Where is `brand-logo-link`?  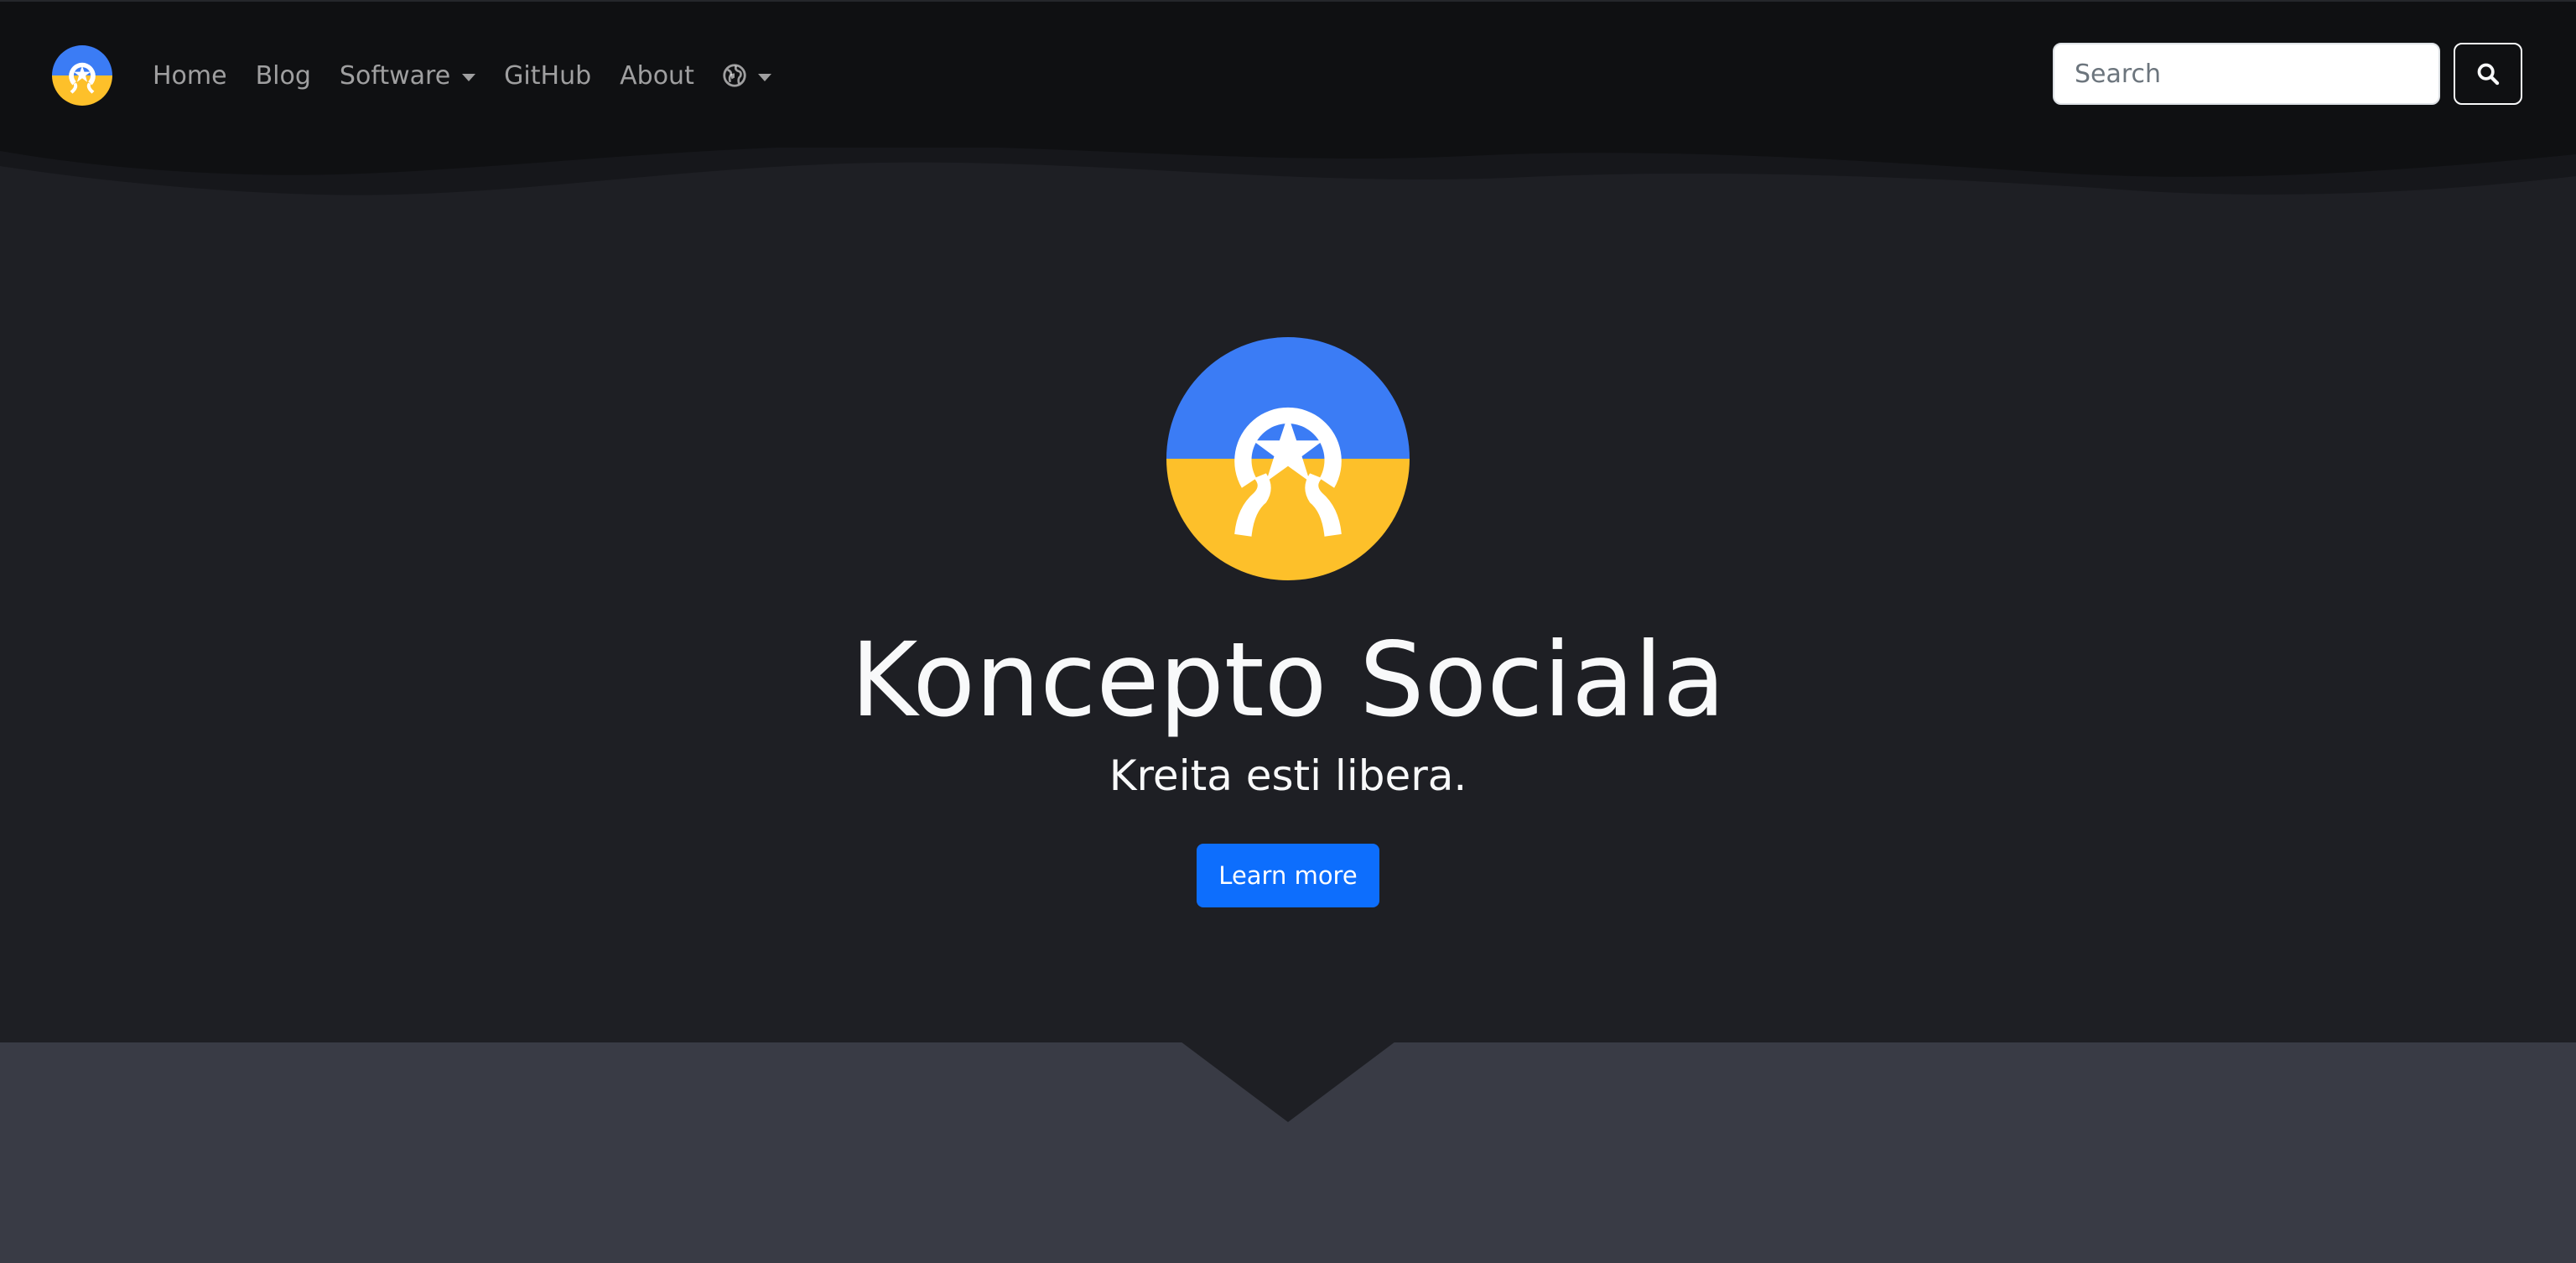
brand-logo-link is located at coordinates (82, 75).